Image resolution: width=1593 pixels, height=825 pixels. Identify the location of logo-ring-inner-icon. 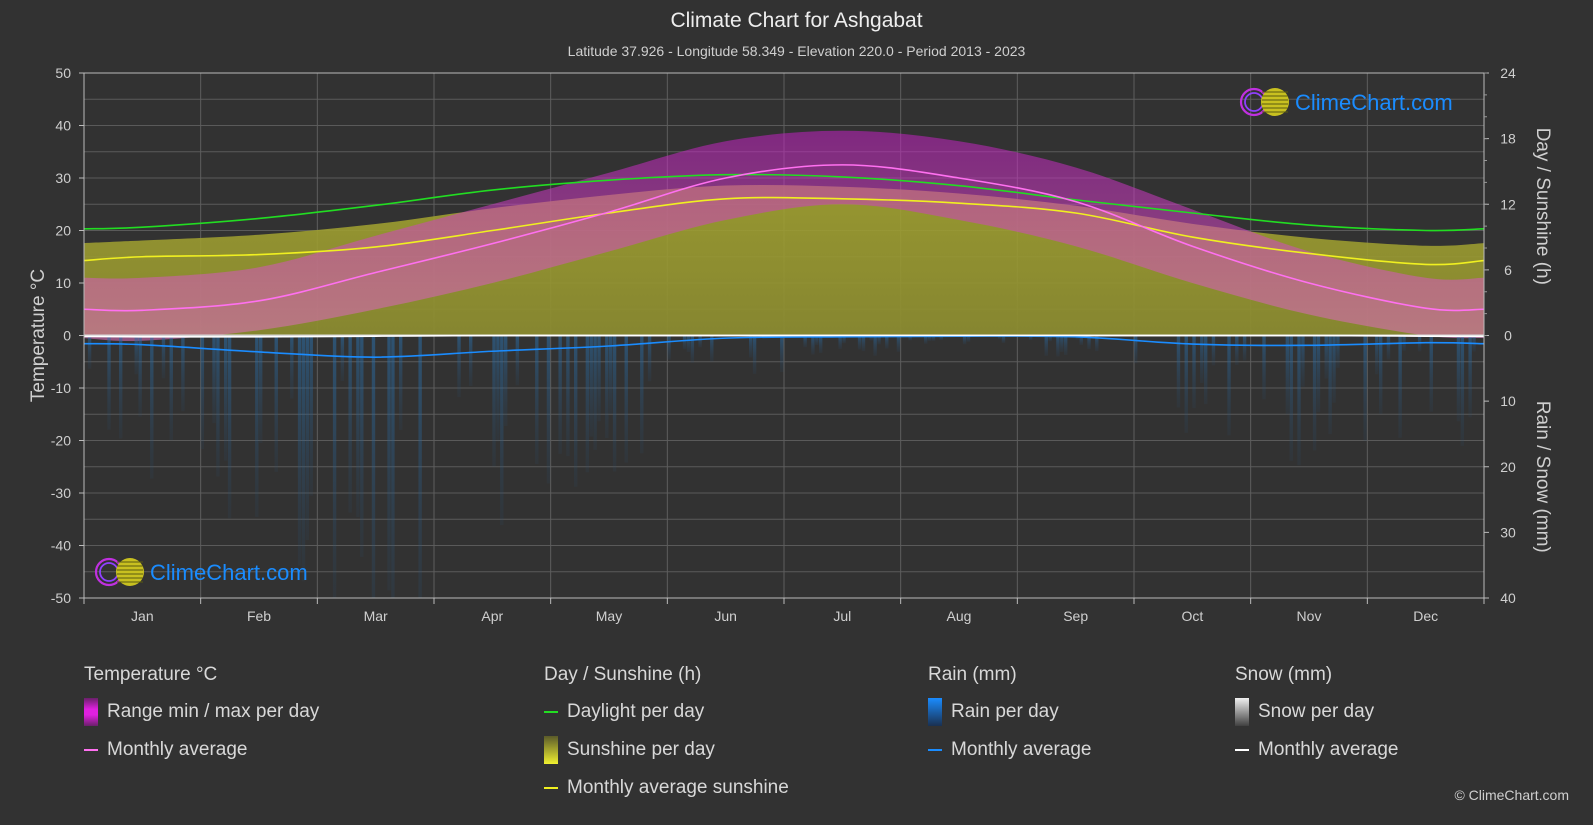
(1254, 102).